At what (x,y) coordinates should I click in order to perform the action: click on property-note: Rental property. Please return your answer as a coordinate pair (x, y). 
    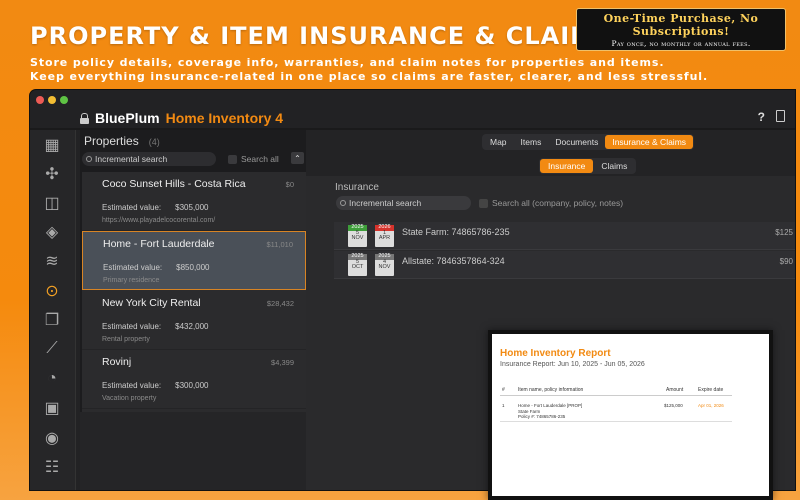
    Looking at the image, I should click on (126, 339).